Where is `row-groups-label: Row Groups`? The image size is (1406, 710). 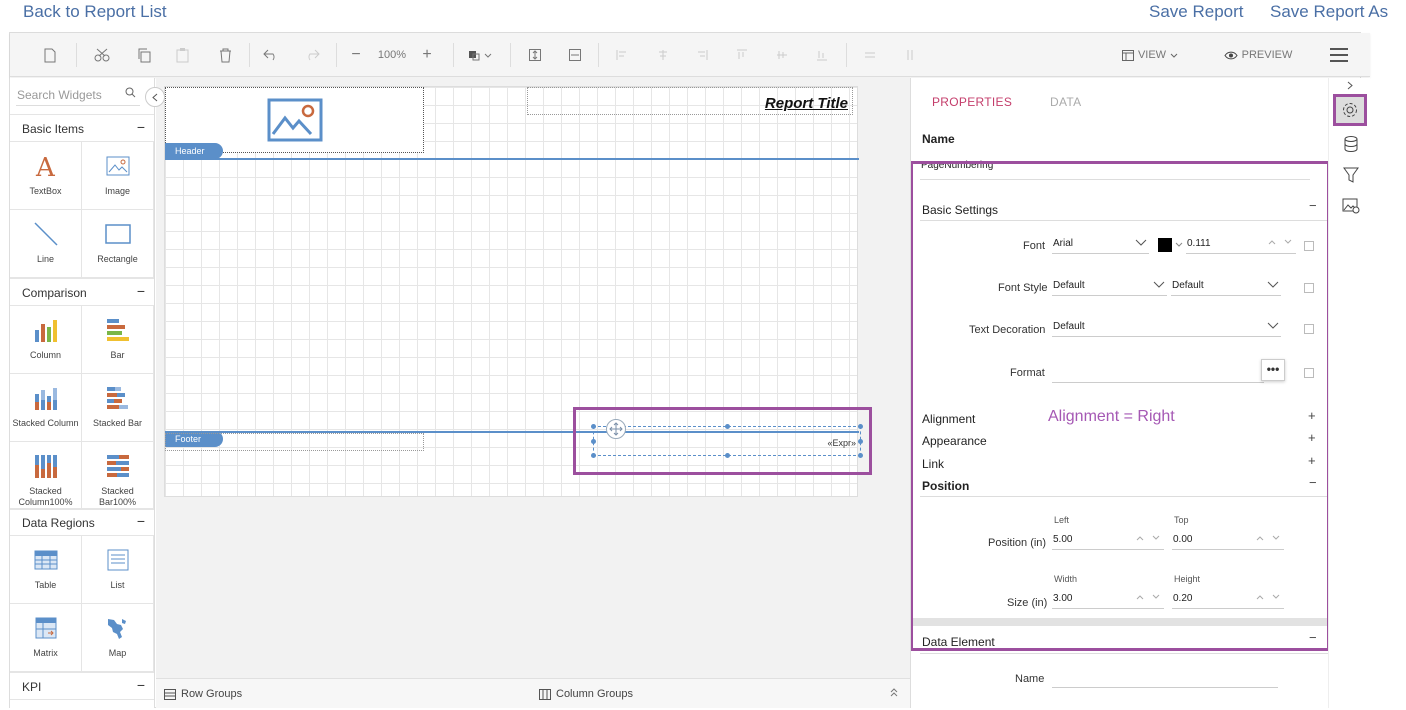 row-groups-label: Row Groups is located at coordinates (212, 694).